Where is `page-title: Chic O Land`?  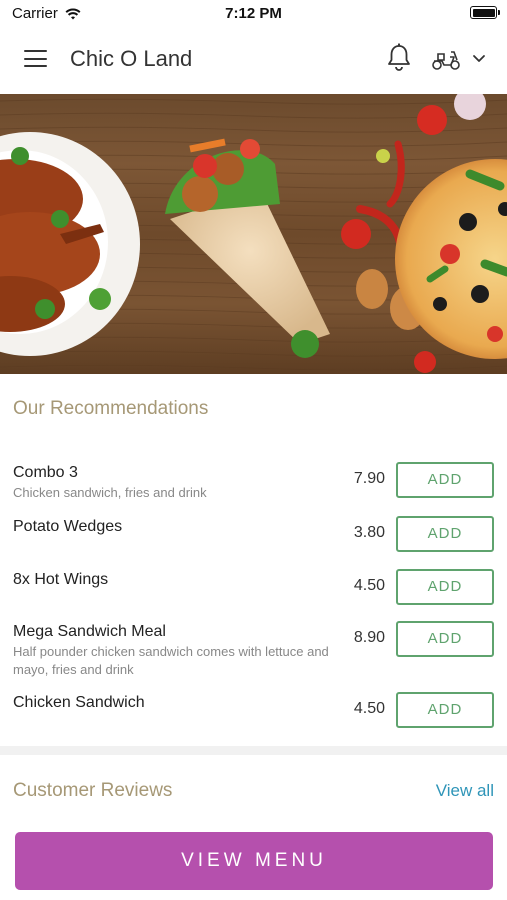 page-title: Chic O Land is located at coordinates (131, 58).